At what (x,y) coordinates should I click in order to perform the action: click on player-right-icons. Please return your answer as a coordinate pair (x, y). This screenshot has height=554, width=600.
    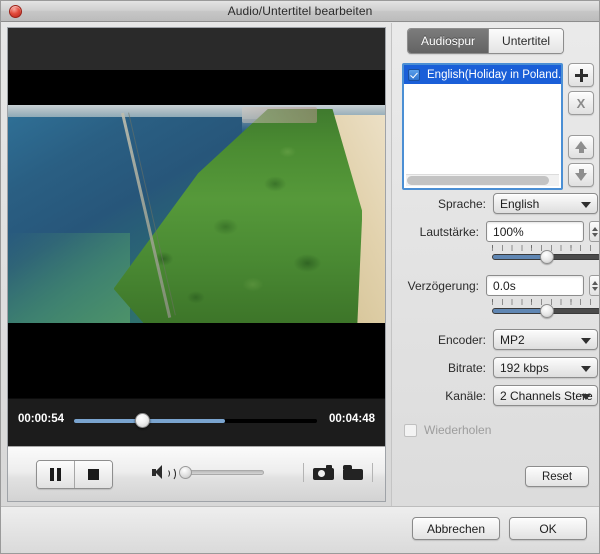
    Looking at the image, I should click on (338, 472).